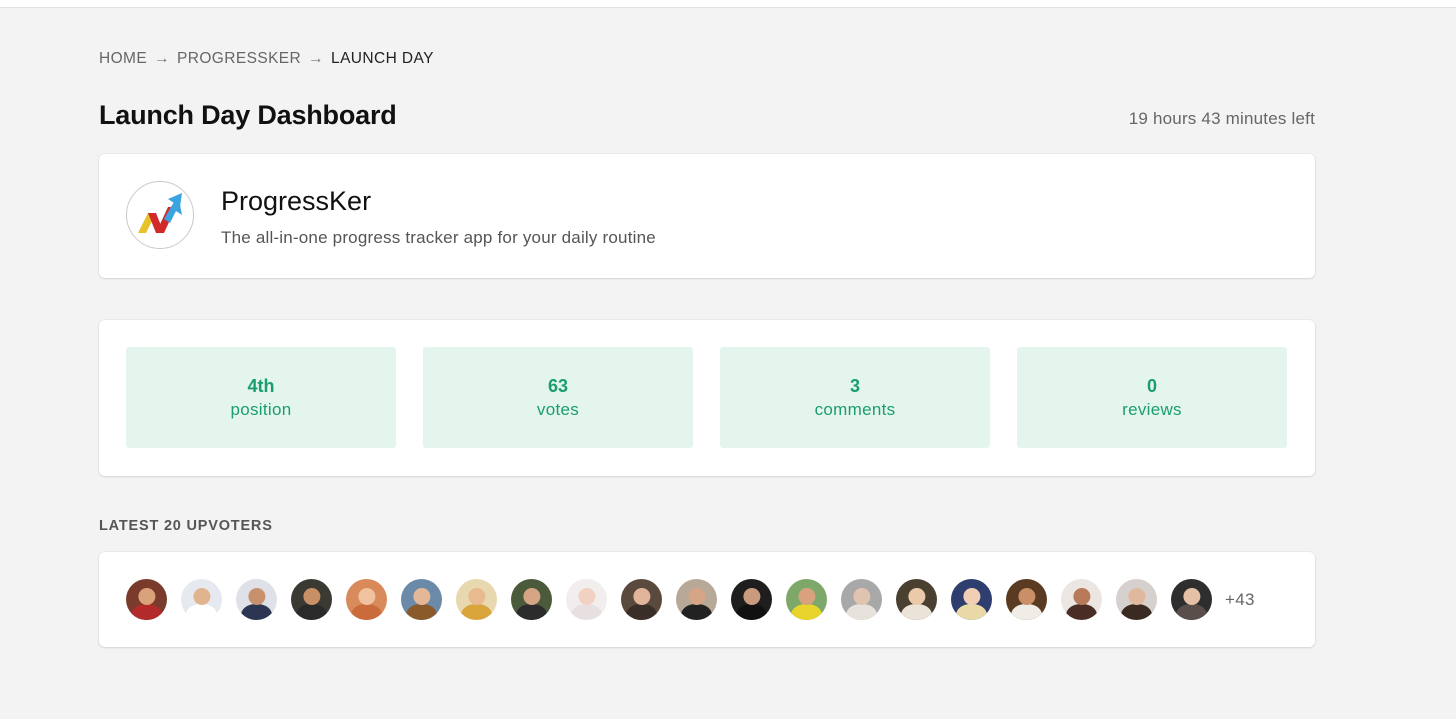 This screenshot has height=719, width=1456. What do you see at coordinates (261, 409) in the screenshot?
I see `stat-label: position` at bounding box center [261, 409].